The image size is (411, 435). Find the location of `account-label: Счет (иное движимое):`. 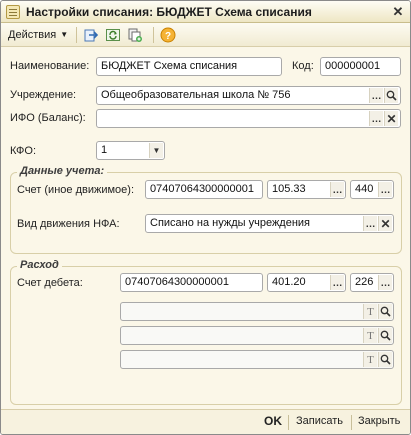

account-label: Счет (иное движимое): is located at coordinates (75, 190).